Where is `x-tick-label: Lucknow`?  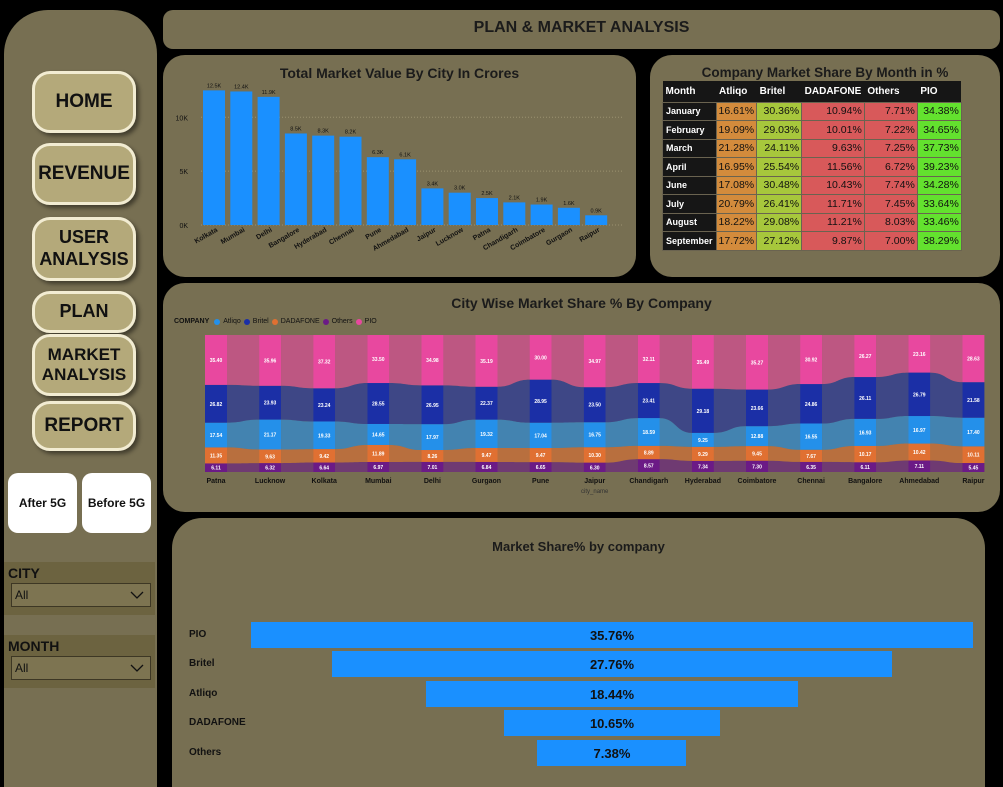
x-tick-label: Lucknow is located at coordinates (450, 237).